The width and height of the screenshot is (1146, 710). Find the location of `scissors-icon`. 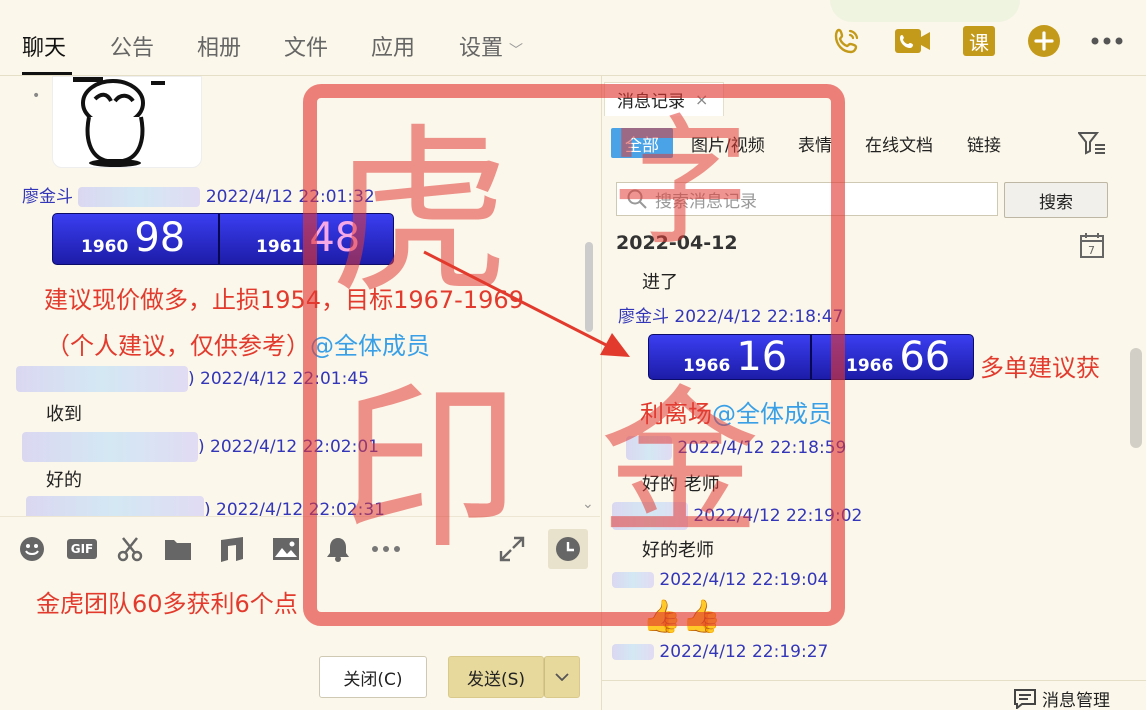

scissors-icon is located at coordinates (130, 549).